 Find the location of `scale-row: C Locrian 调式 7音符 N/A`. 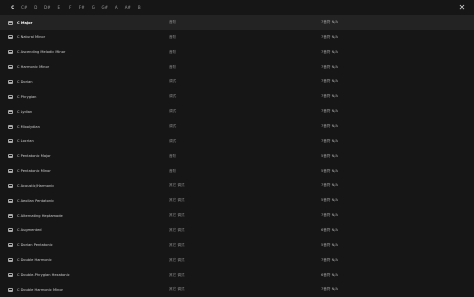

scale-row: C Locrian 调式 7音符 N/A is located at coordinates (237, 141).